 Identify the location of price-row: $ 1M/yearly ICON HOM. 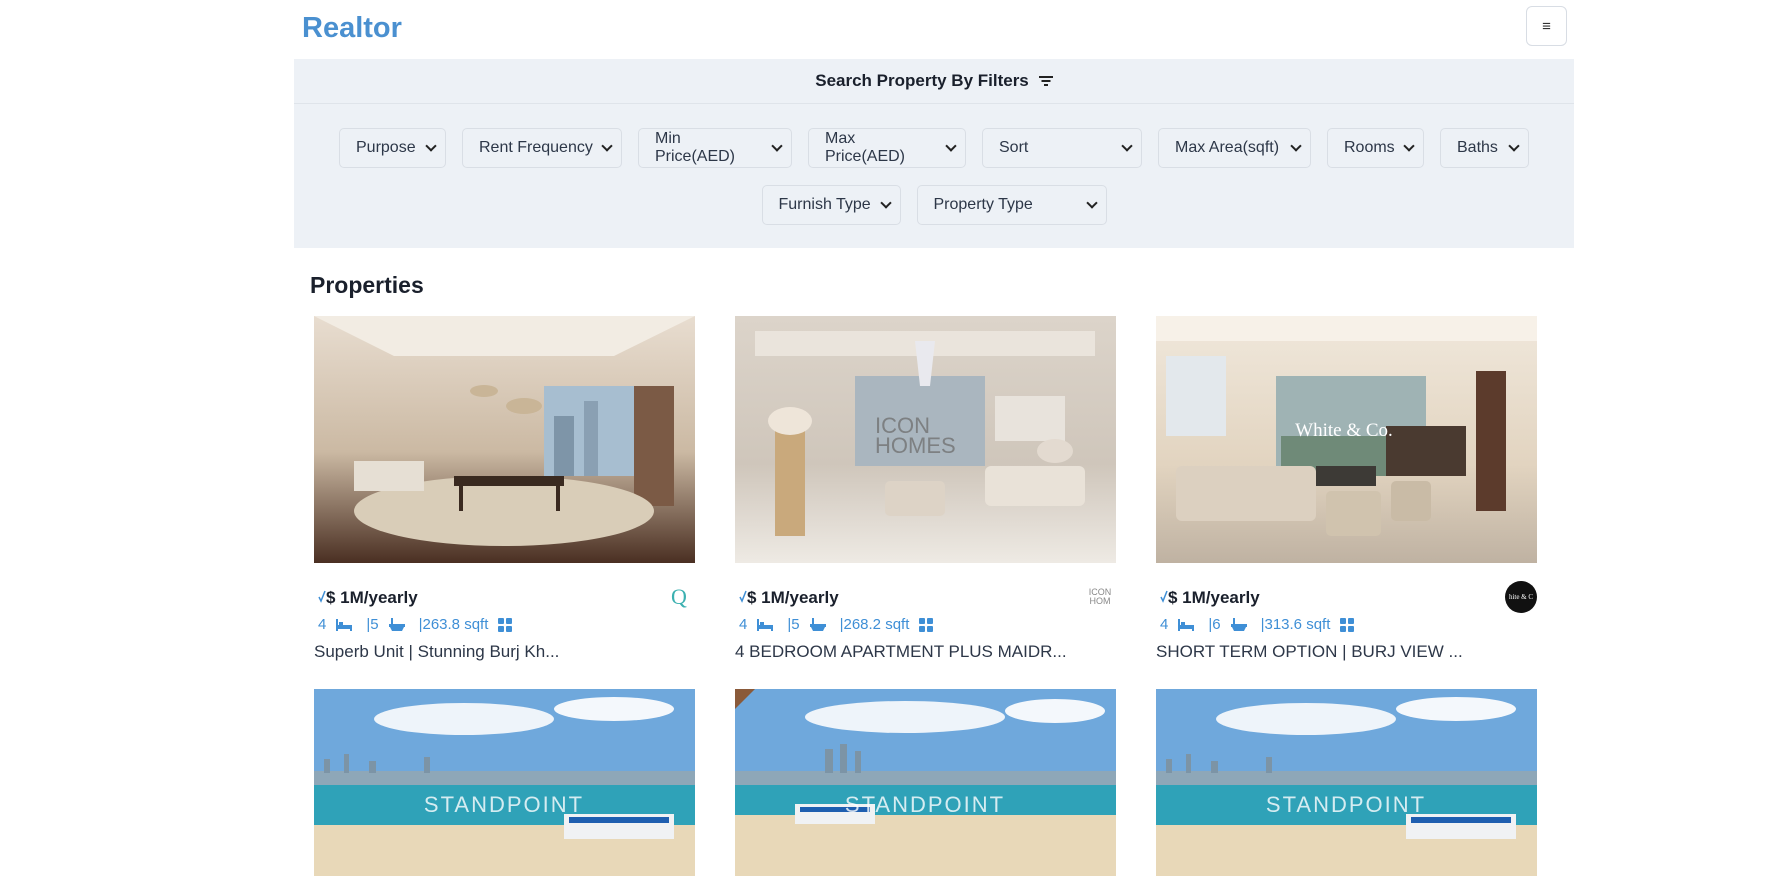
(925, 595).